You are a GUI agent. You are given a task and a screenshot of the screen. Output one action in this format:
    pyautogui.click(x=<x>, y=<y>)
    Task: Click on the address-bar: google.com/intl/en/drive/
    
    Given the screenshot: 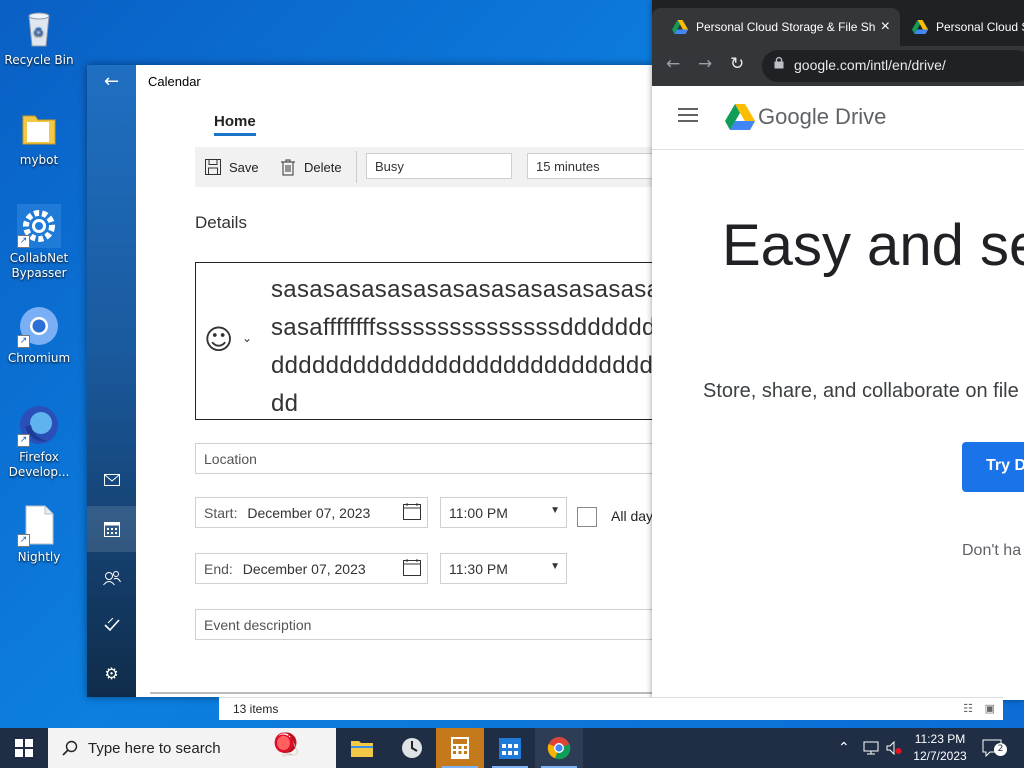 What is the action you would take?
    pyautogui.click(x=893, y=66)
    